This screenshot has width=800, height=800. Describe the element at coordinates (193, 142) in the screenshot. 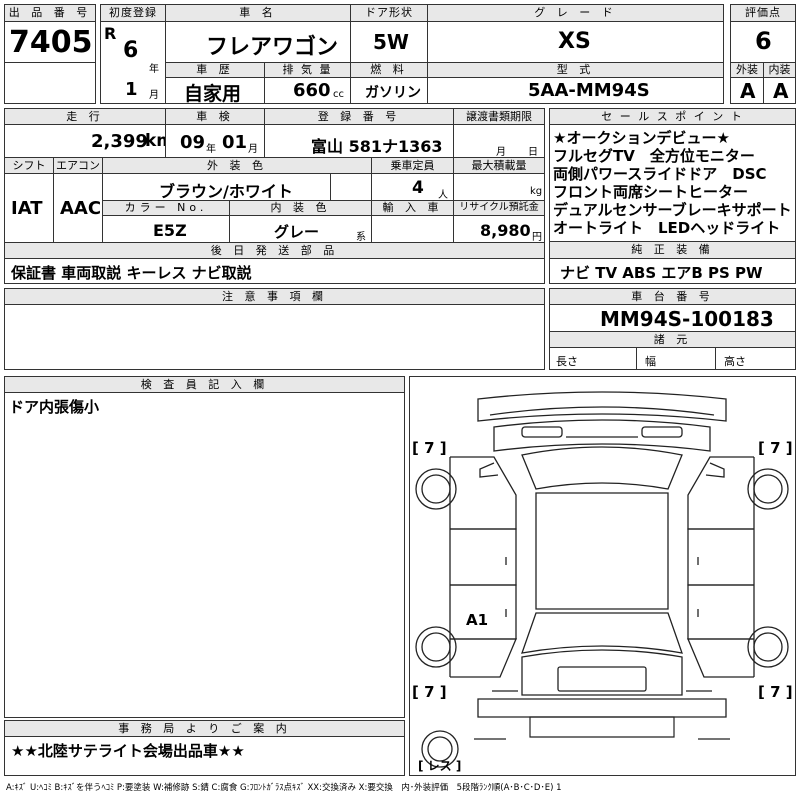

I see `inspection-year: 09` at that location.